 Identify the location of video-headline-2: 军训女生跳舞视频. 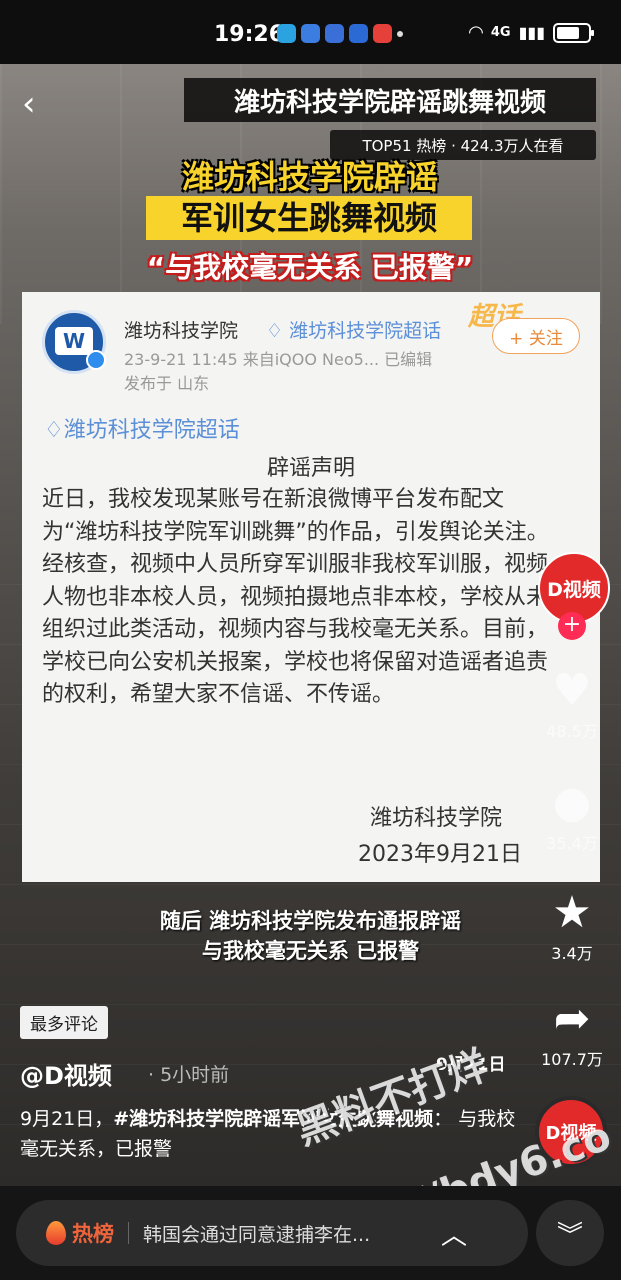
(309, 218).